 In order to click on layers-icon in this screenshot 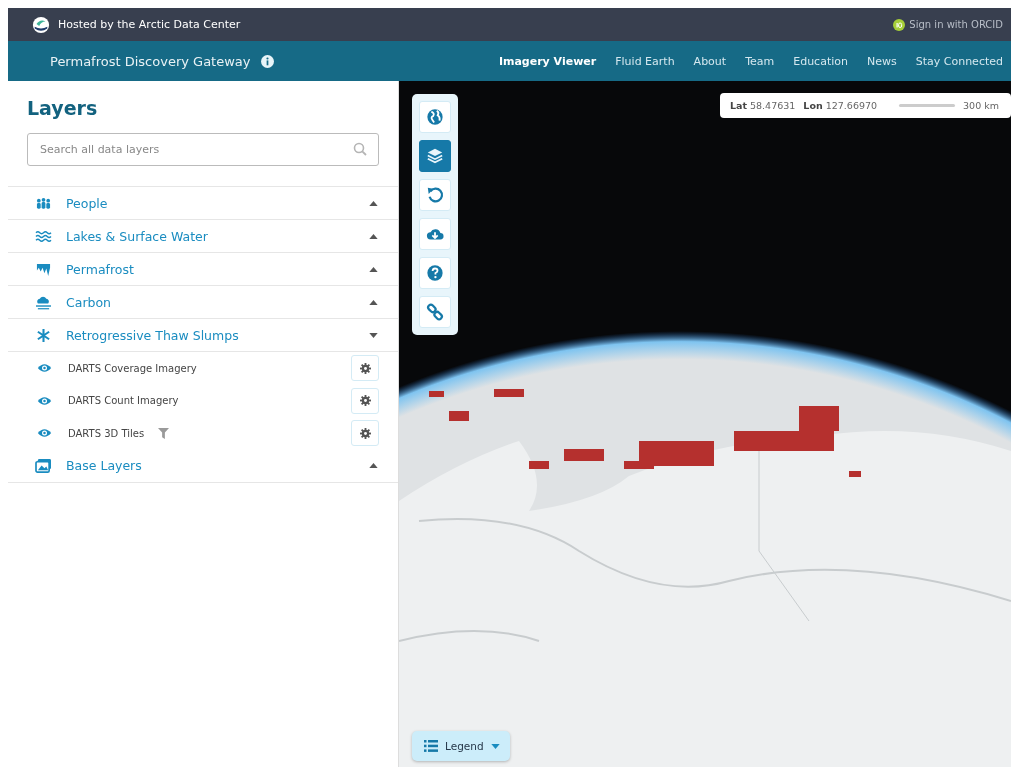, I will do `click(435, 156)`.